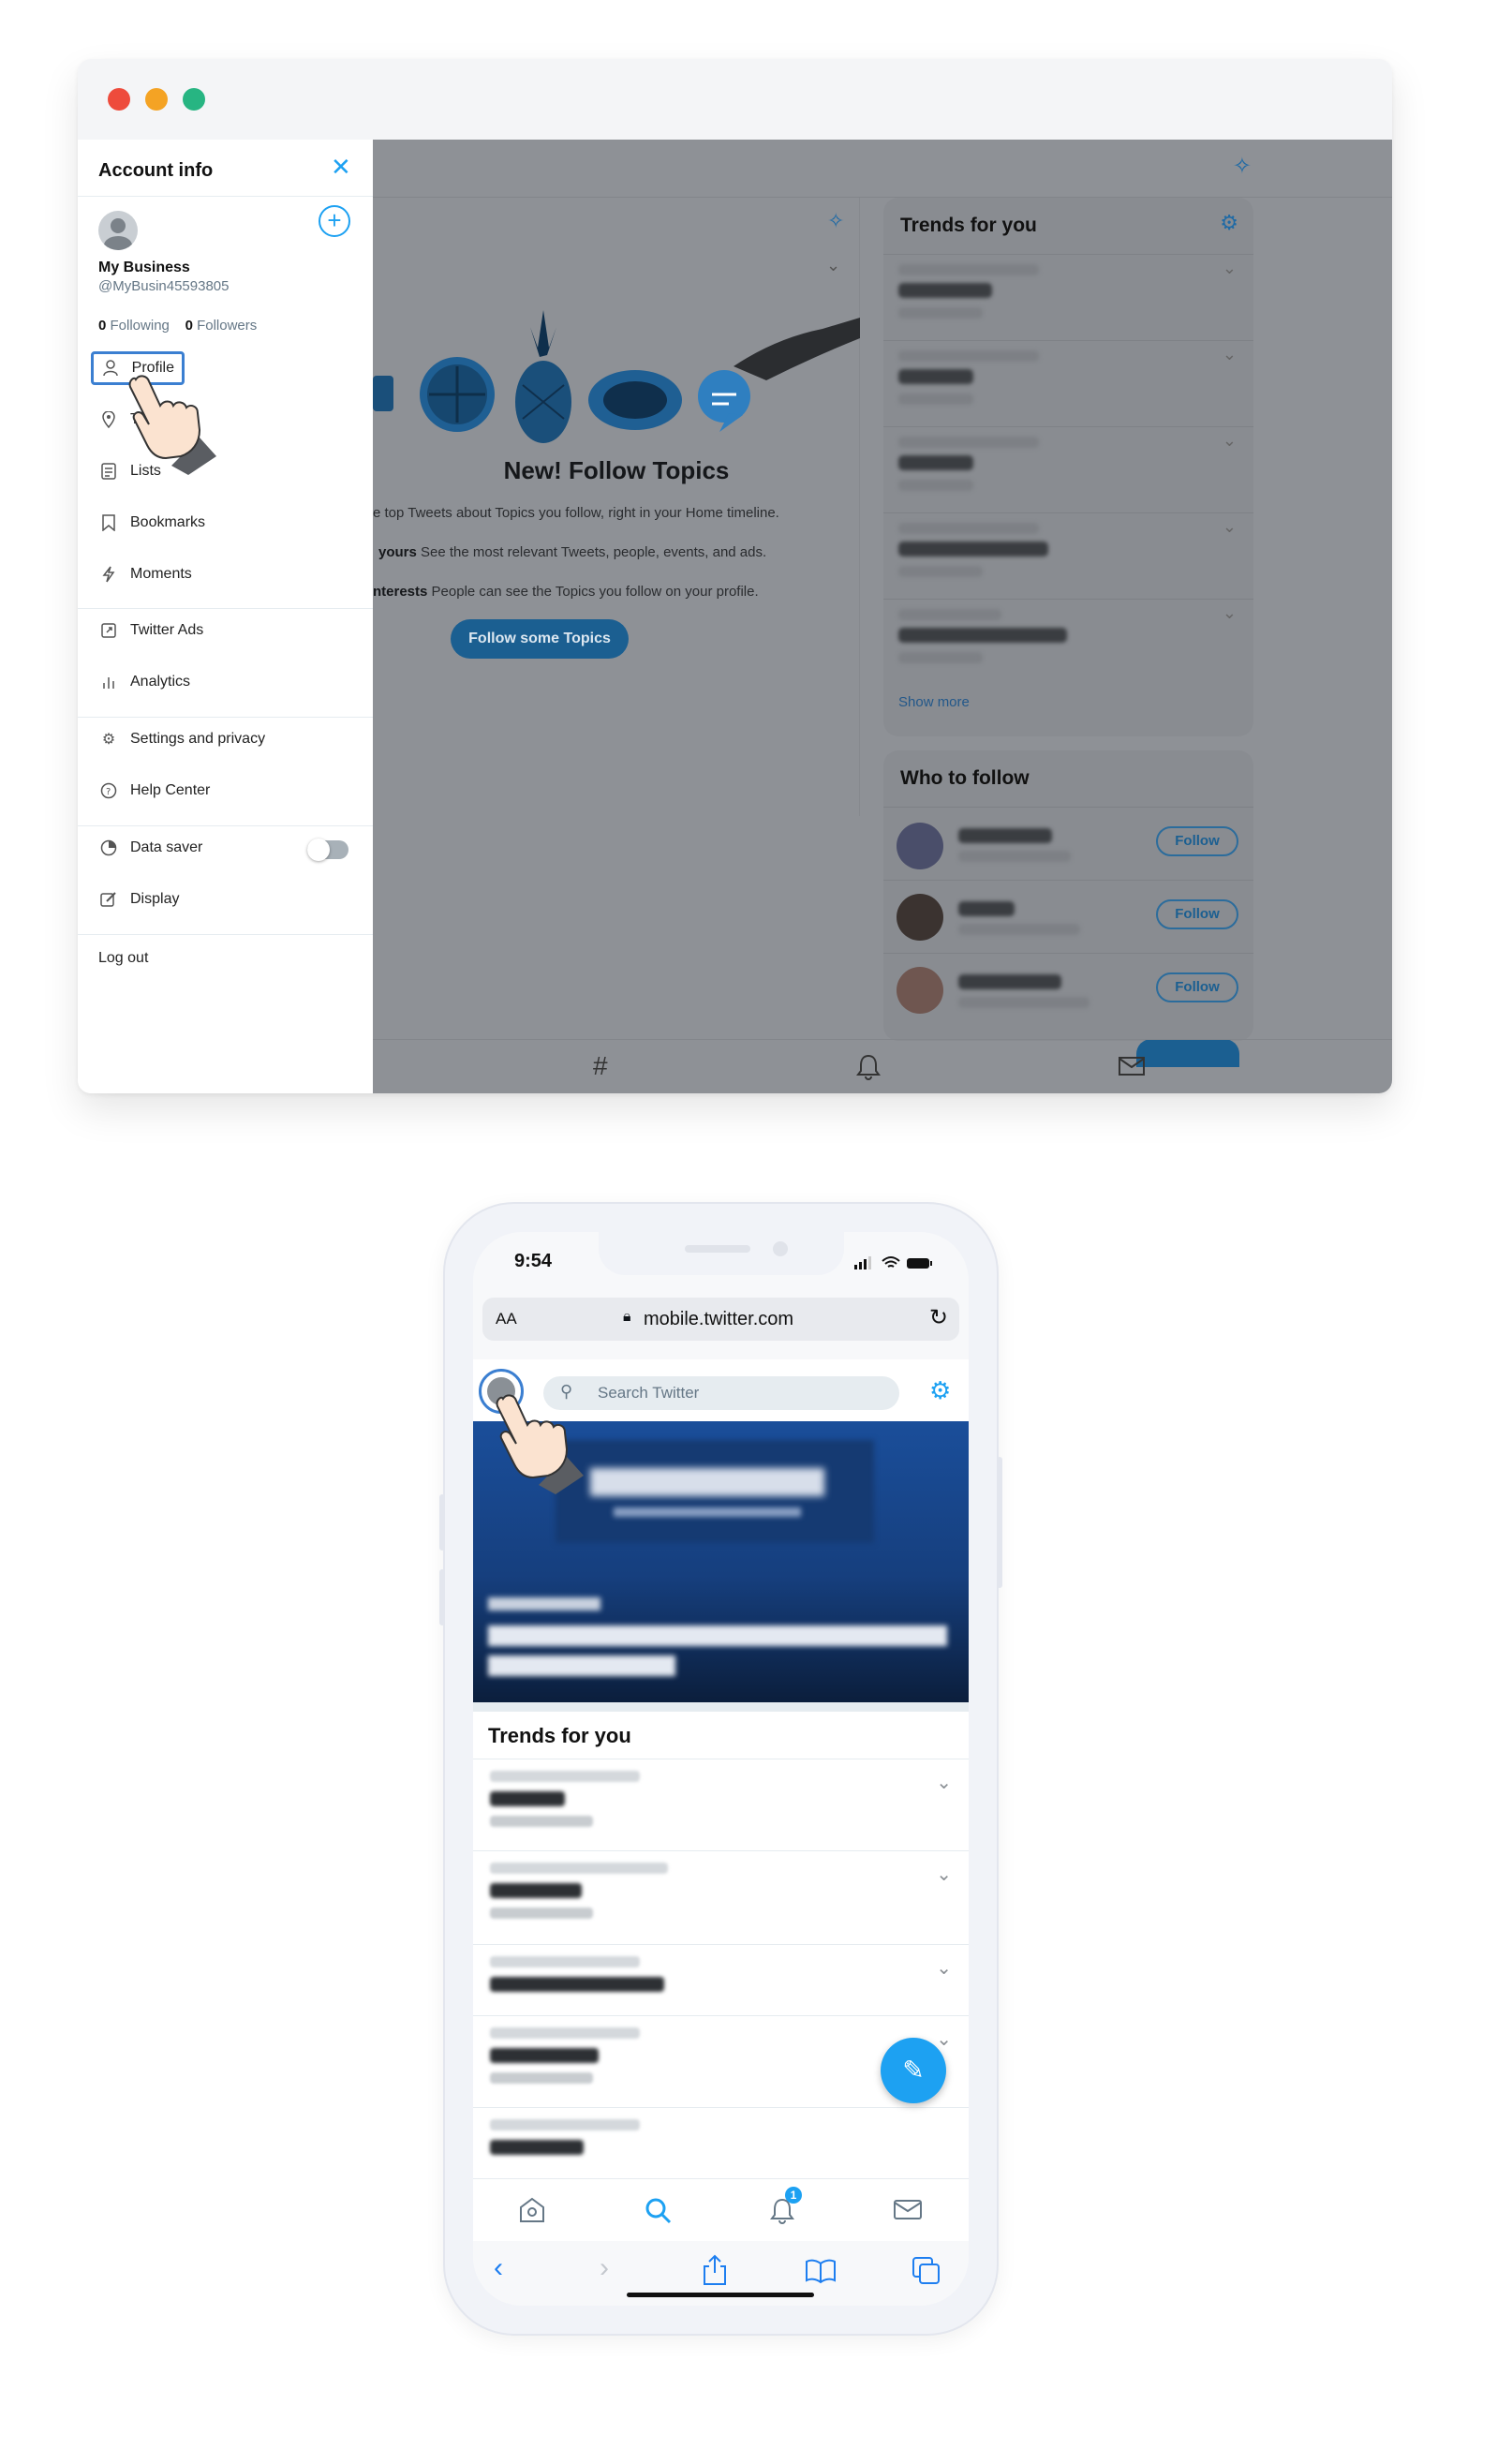 The width and height of the screenshot is (1497, 2464). I want to click on hashtag-icon: #, so click(600, 1066).